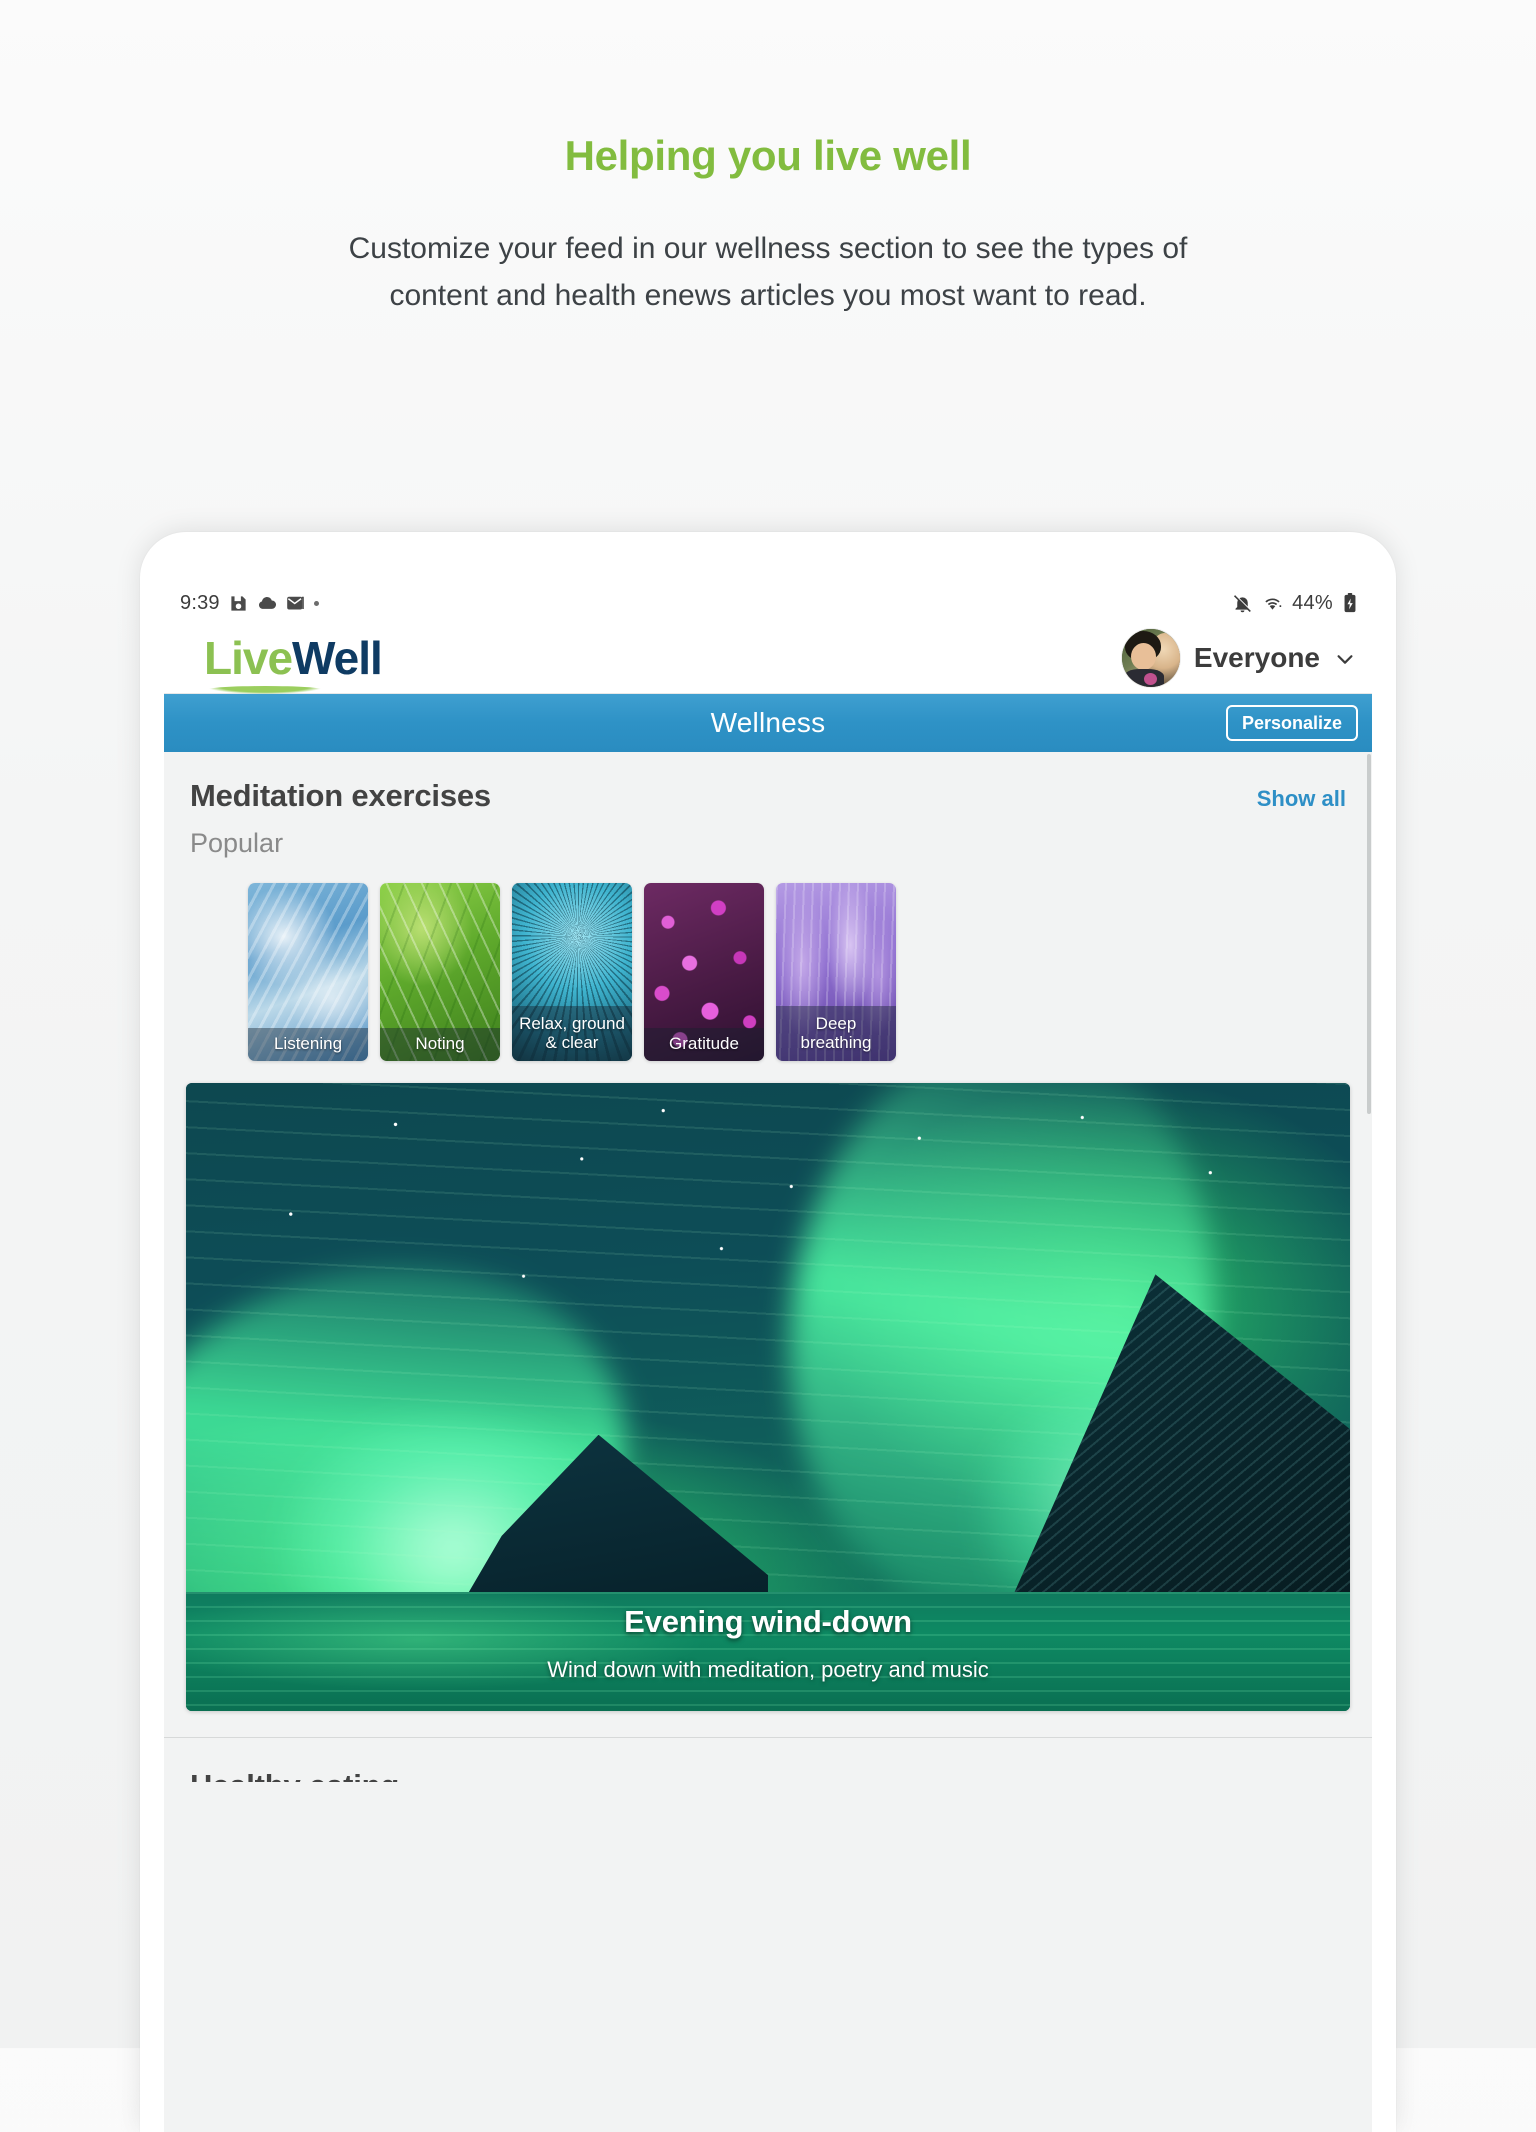  What do you see at coordinates (704, 1044) in the screenshot?
I see `card-label: Gratitude` at bounding box center [704, 1044].